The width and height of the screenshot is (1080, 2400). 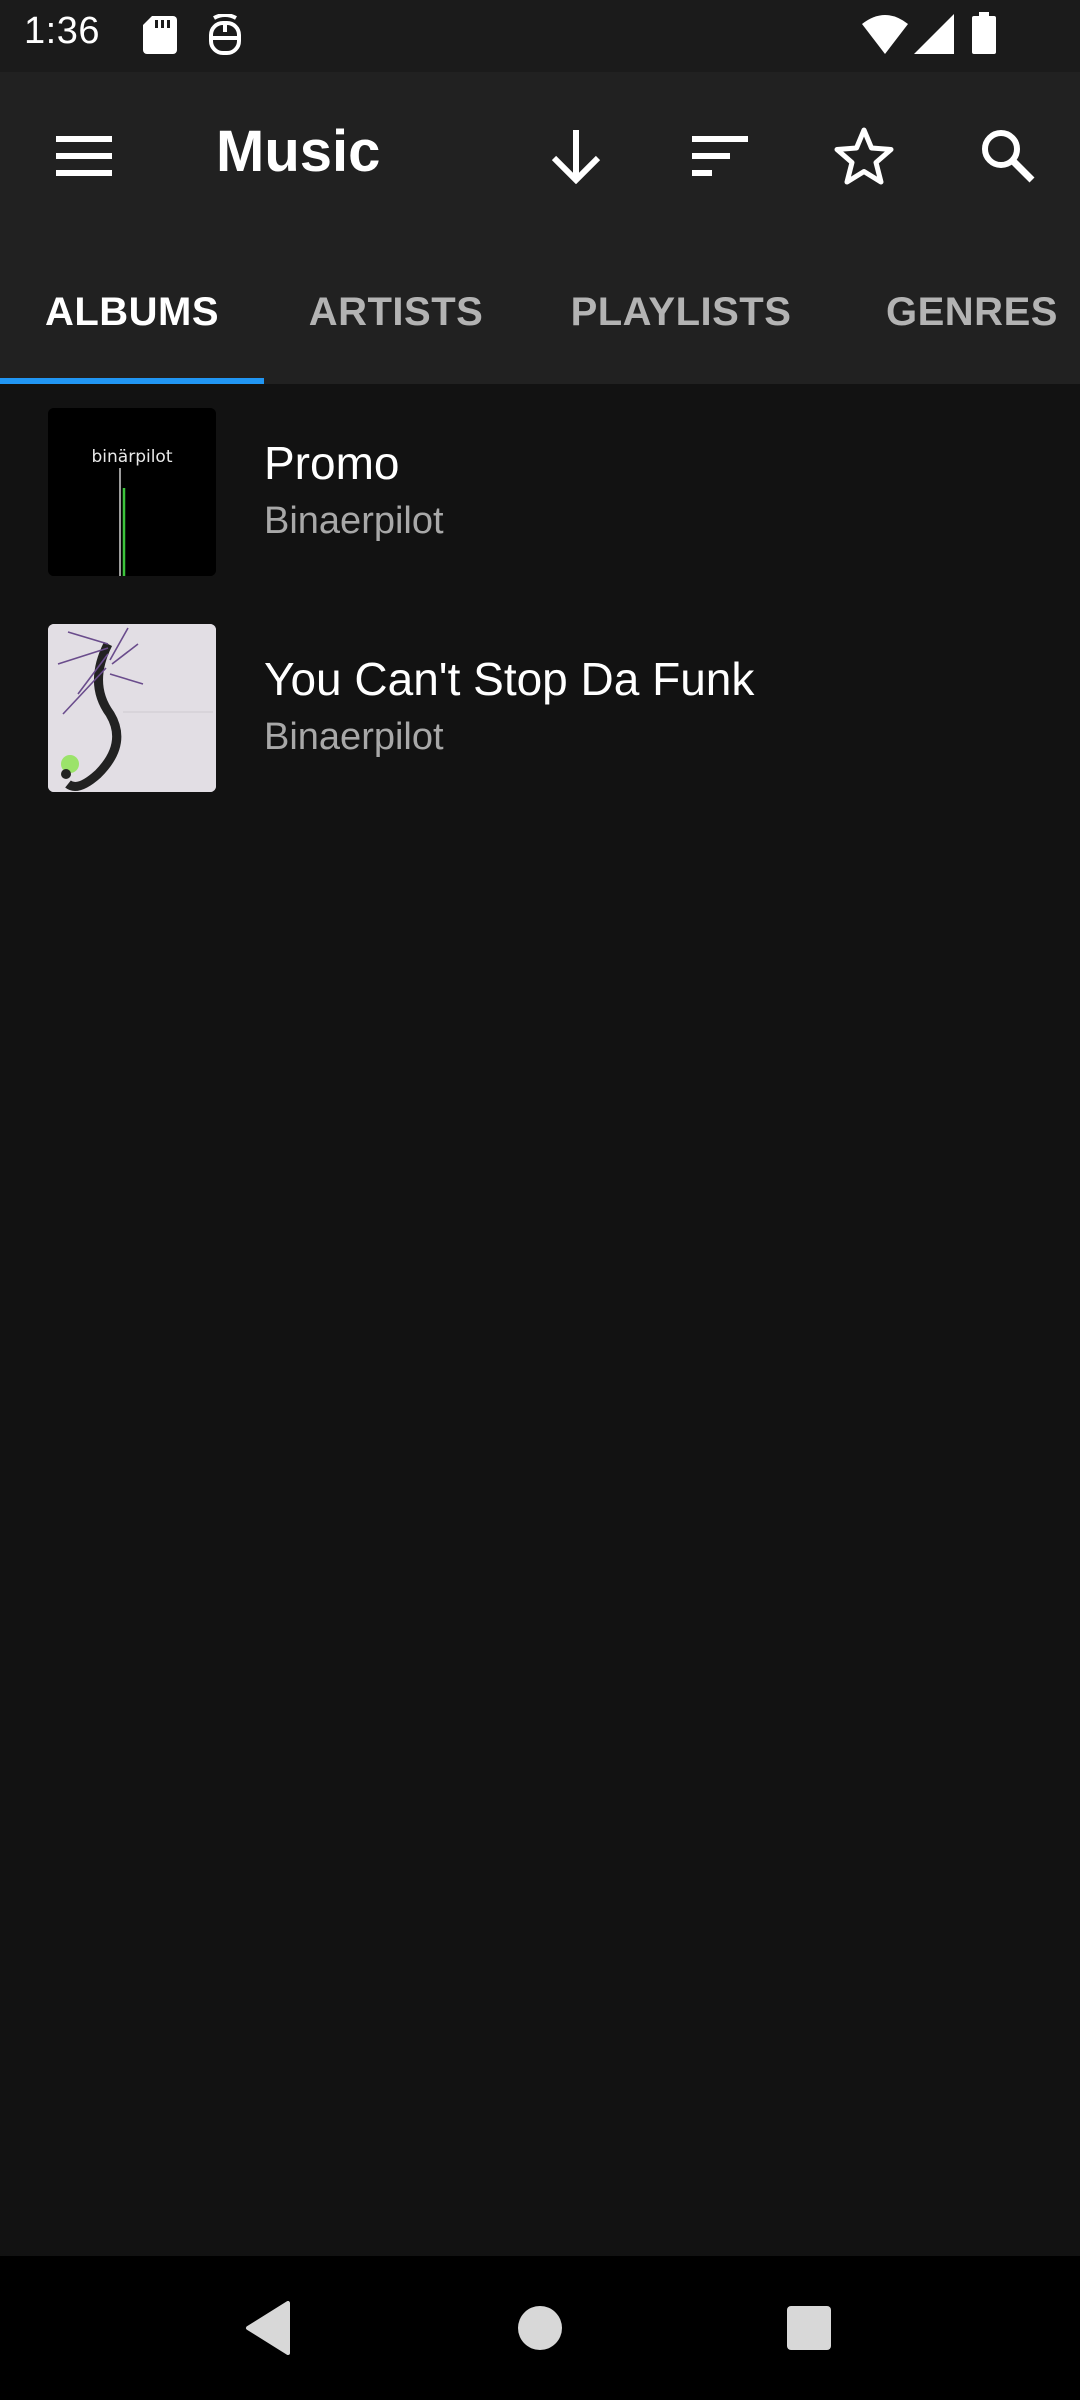 I want to click on search-icon, so click(x=1008, y=156).